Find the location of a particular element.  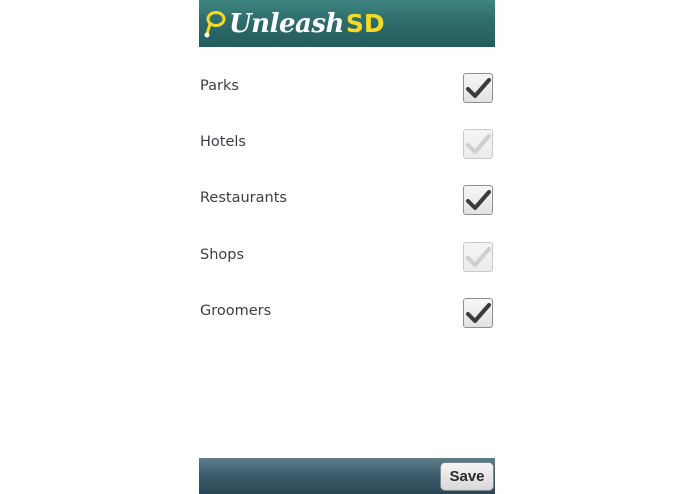

groomers-checkbox is located at coordinates (478, 313).